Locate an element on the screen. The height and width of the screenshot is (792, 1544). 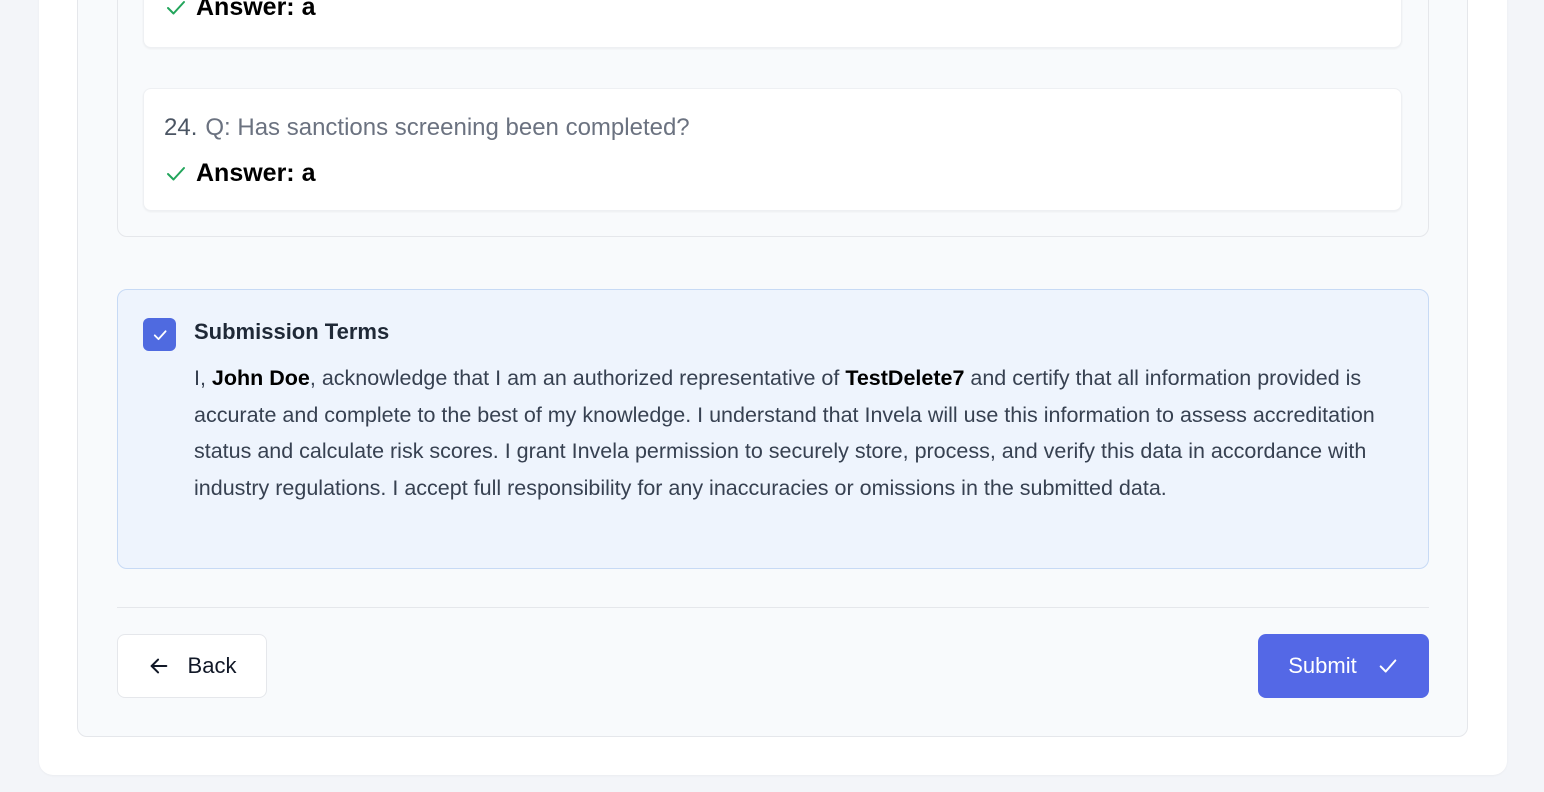
question-number: 24. is located at coordinates (181, 127).